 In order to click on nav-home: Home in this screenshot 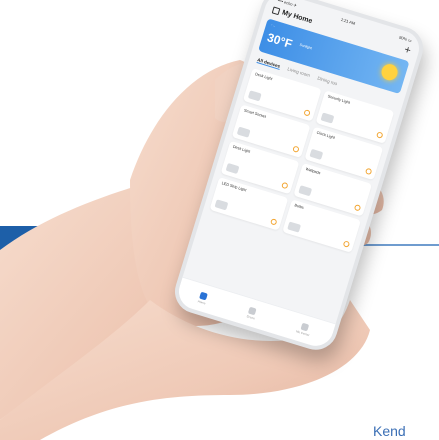, I will do `click(203, 298)`.